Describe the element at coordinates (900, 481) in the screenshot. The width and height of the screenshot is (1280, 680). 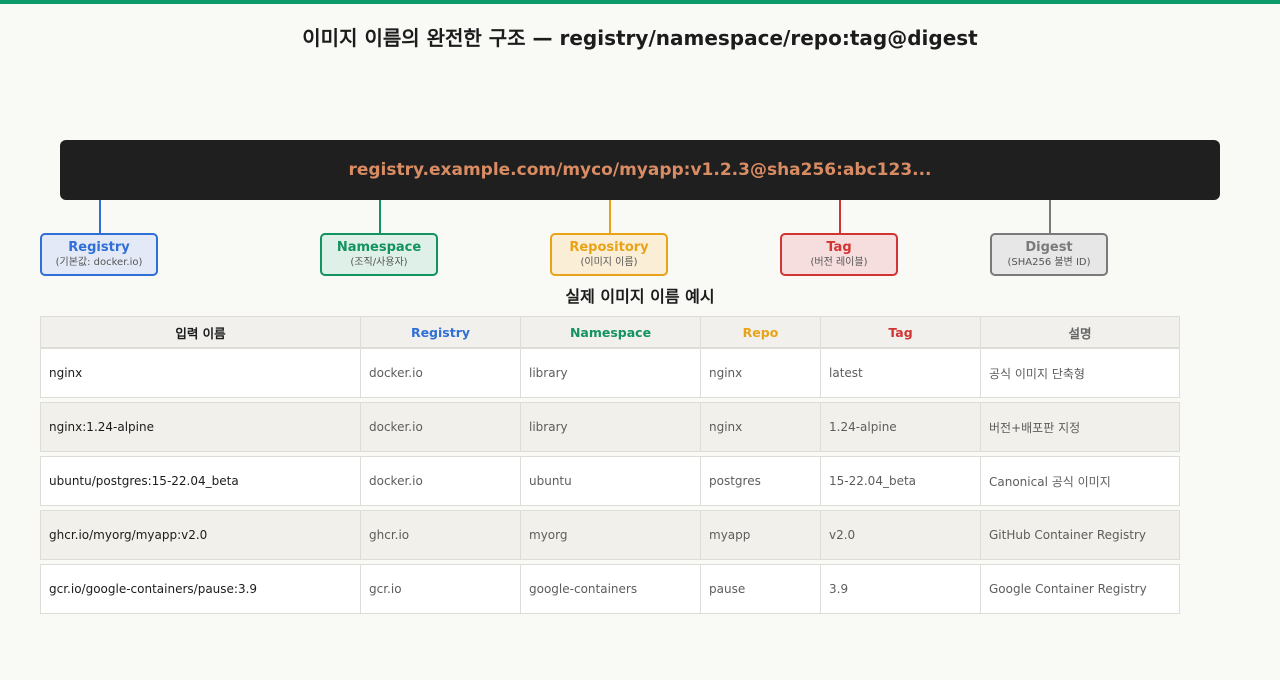
I see `cell-tag: 15-22.04_beta` at that location.